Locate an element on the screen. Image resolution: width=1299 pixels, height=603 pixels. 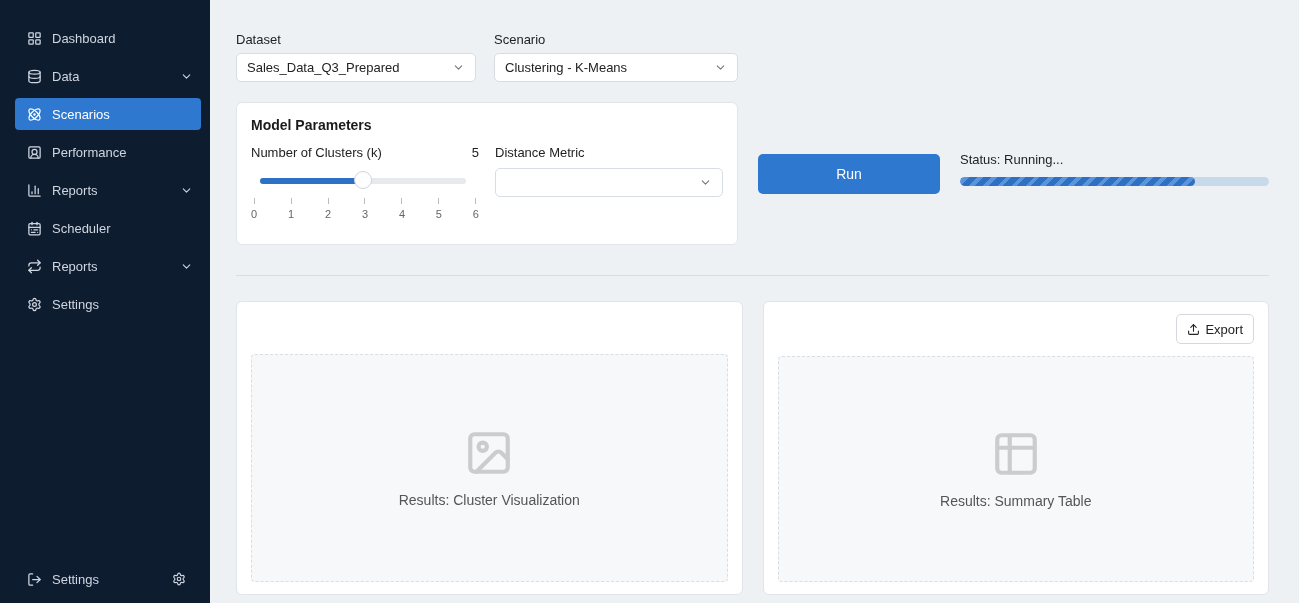
dropdown: Clustering - K-Means is located at coordinates (616, 67).